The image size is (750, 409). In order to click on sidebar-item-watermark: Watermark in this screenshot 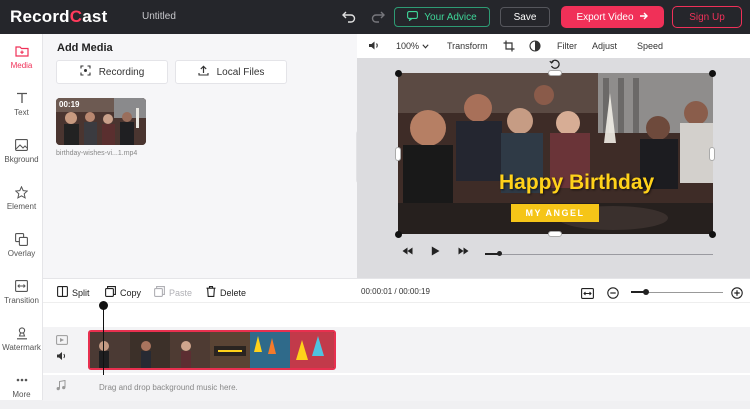, I will do `click(21, 339)`.